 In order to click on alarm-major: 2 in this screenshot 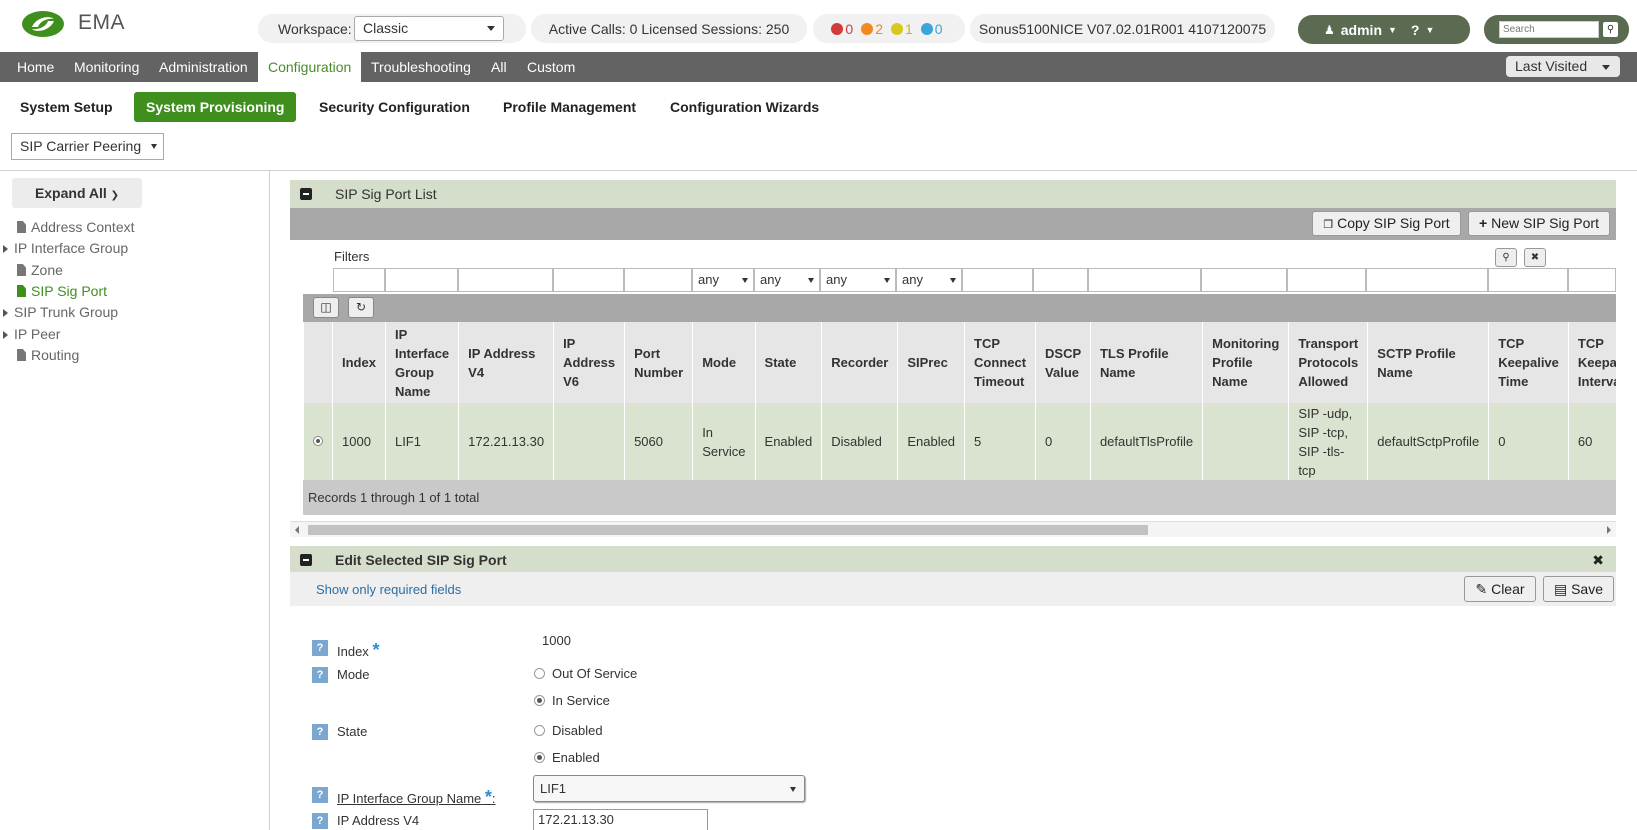, I will do `click(872, 29)`.